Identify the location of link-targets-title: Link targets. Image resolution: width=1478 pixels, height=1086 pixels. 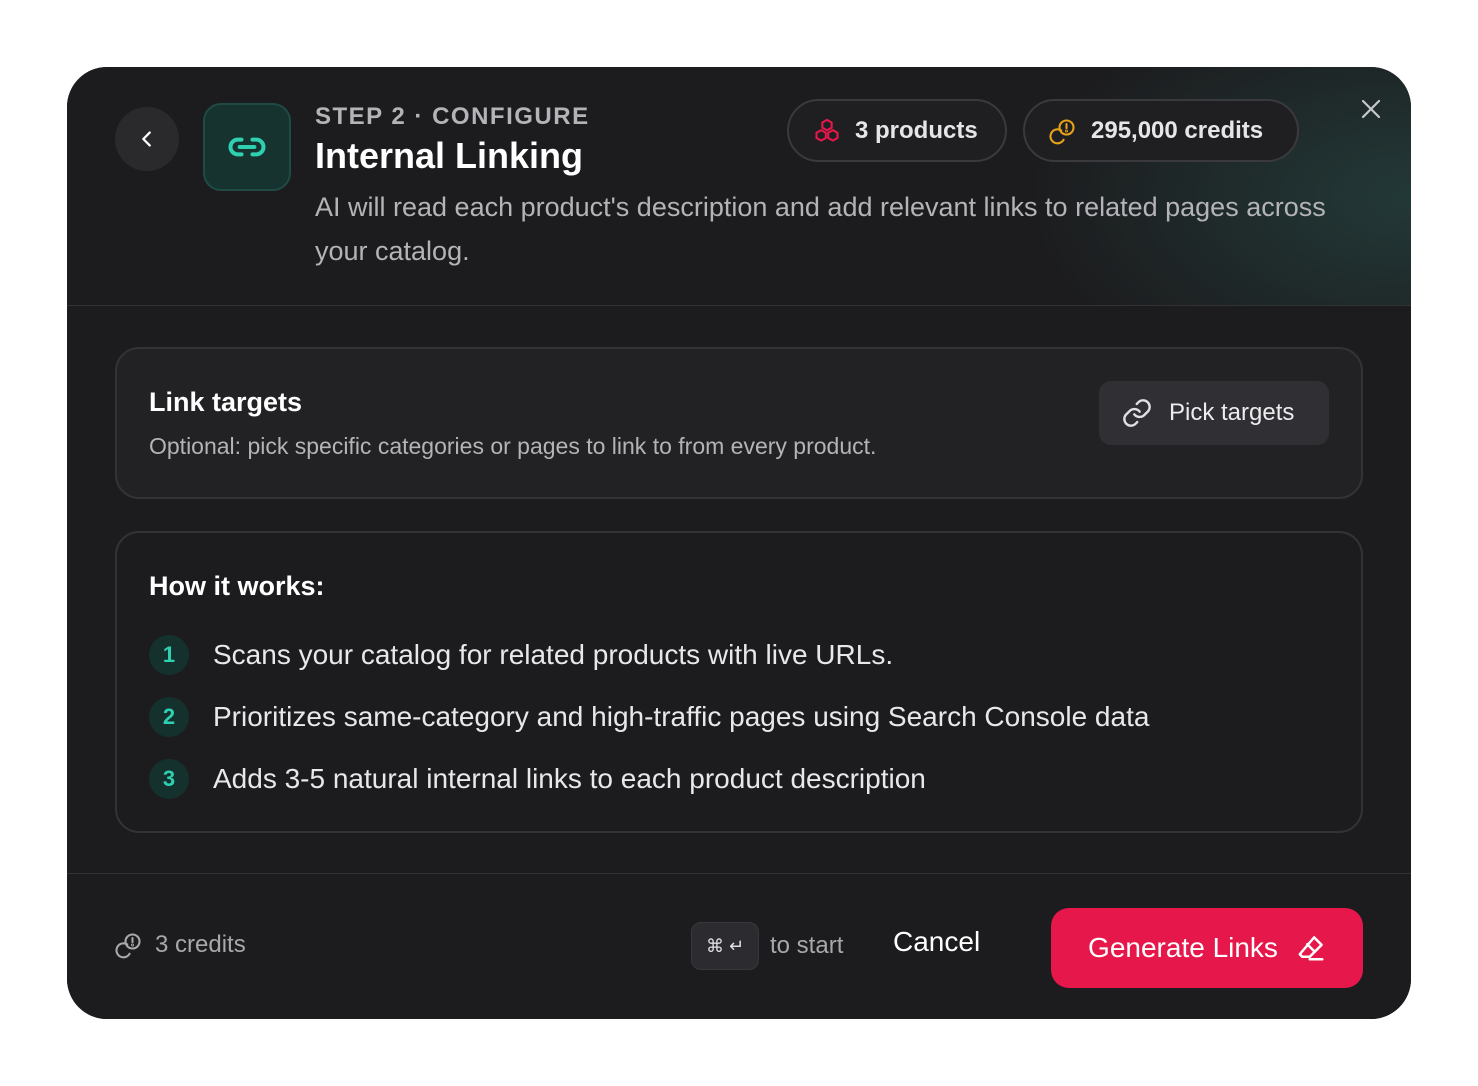
(226, 402).